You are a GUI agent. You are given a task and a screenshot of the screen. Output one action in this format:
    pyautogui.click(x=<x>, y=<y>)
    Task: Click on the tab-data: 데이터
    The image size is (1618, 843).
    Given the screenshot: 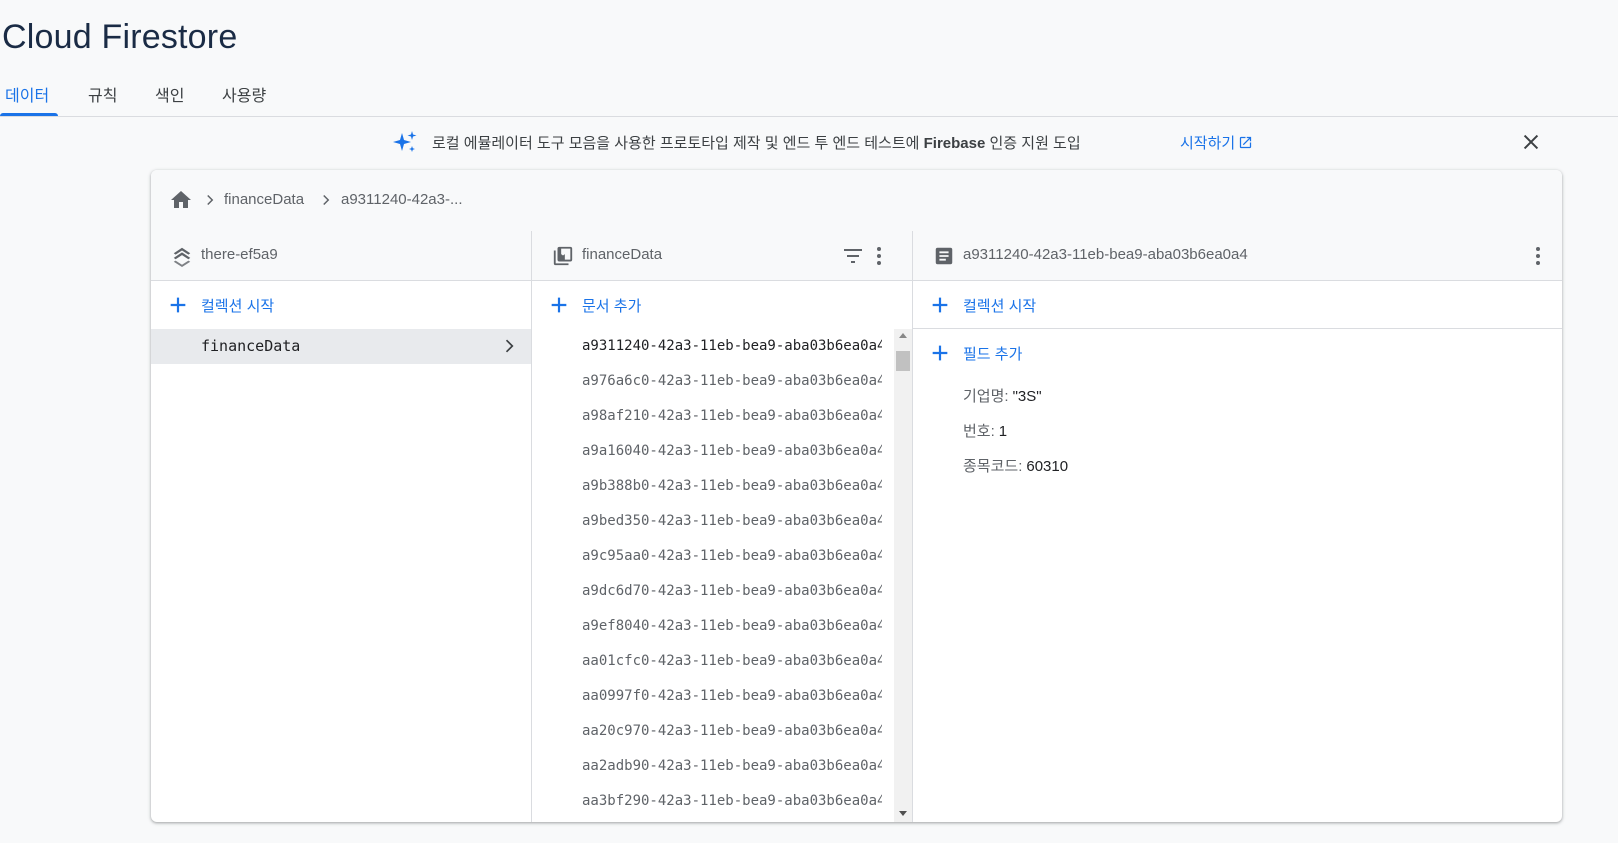 What is the action you would take?
    pyautogui.click(x=29, y=99)
    